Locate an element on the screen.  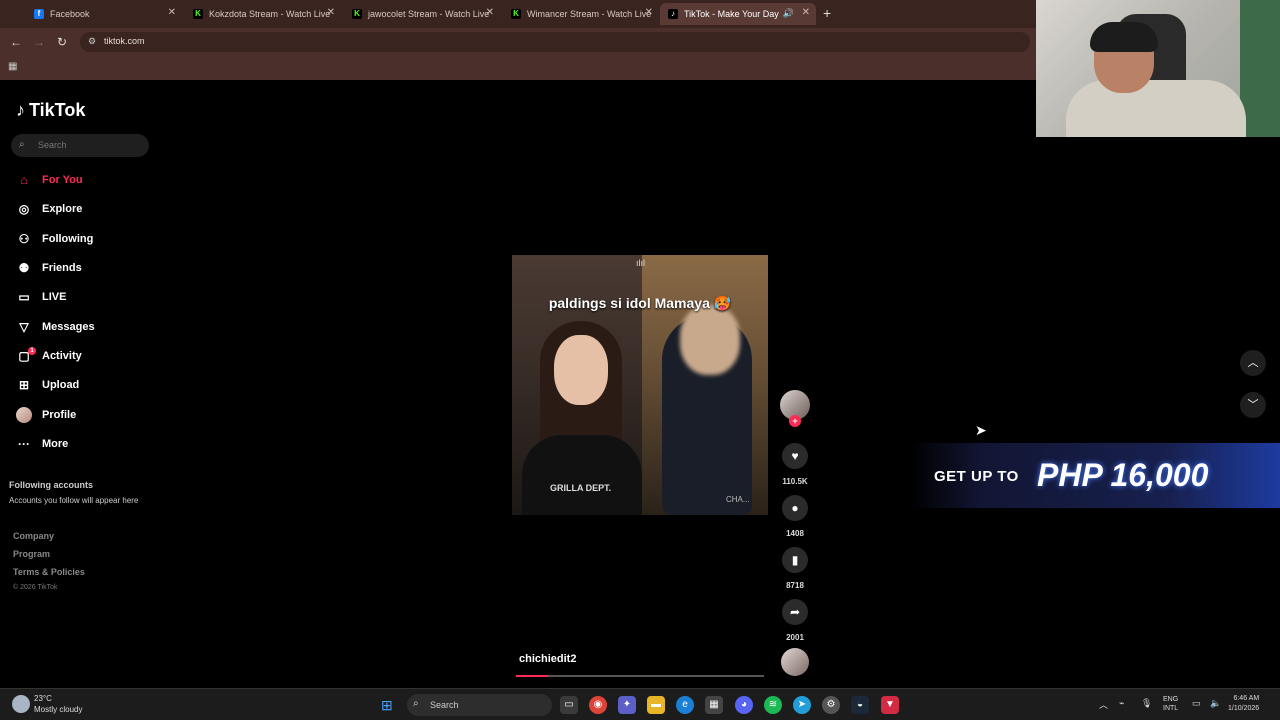
tab-facebook: f Facebook ✕ is located at coordinates (104, 14).